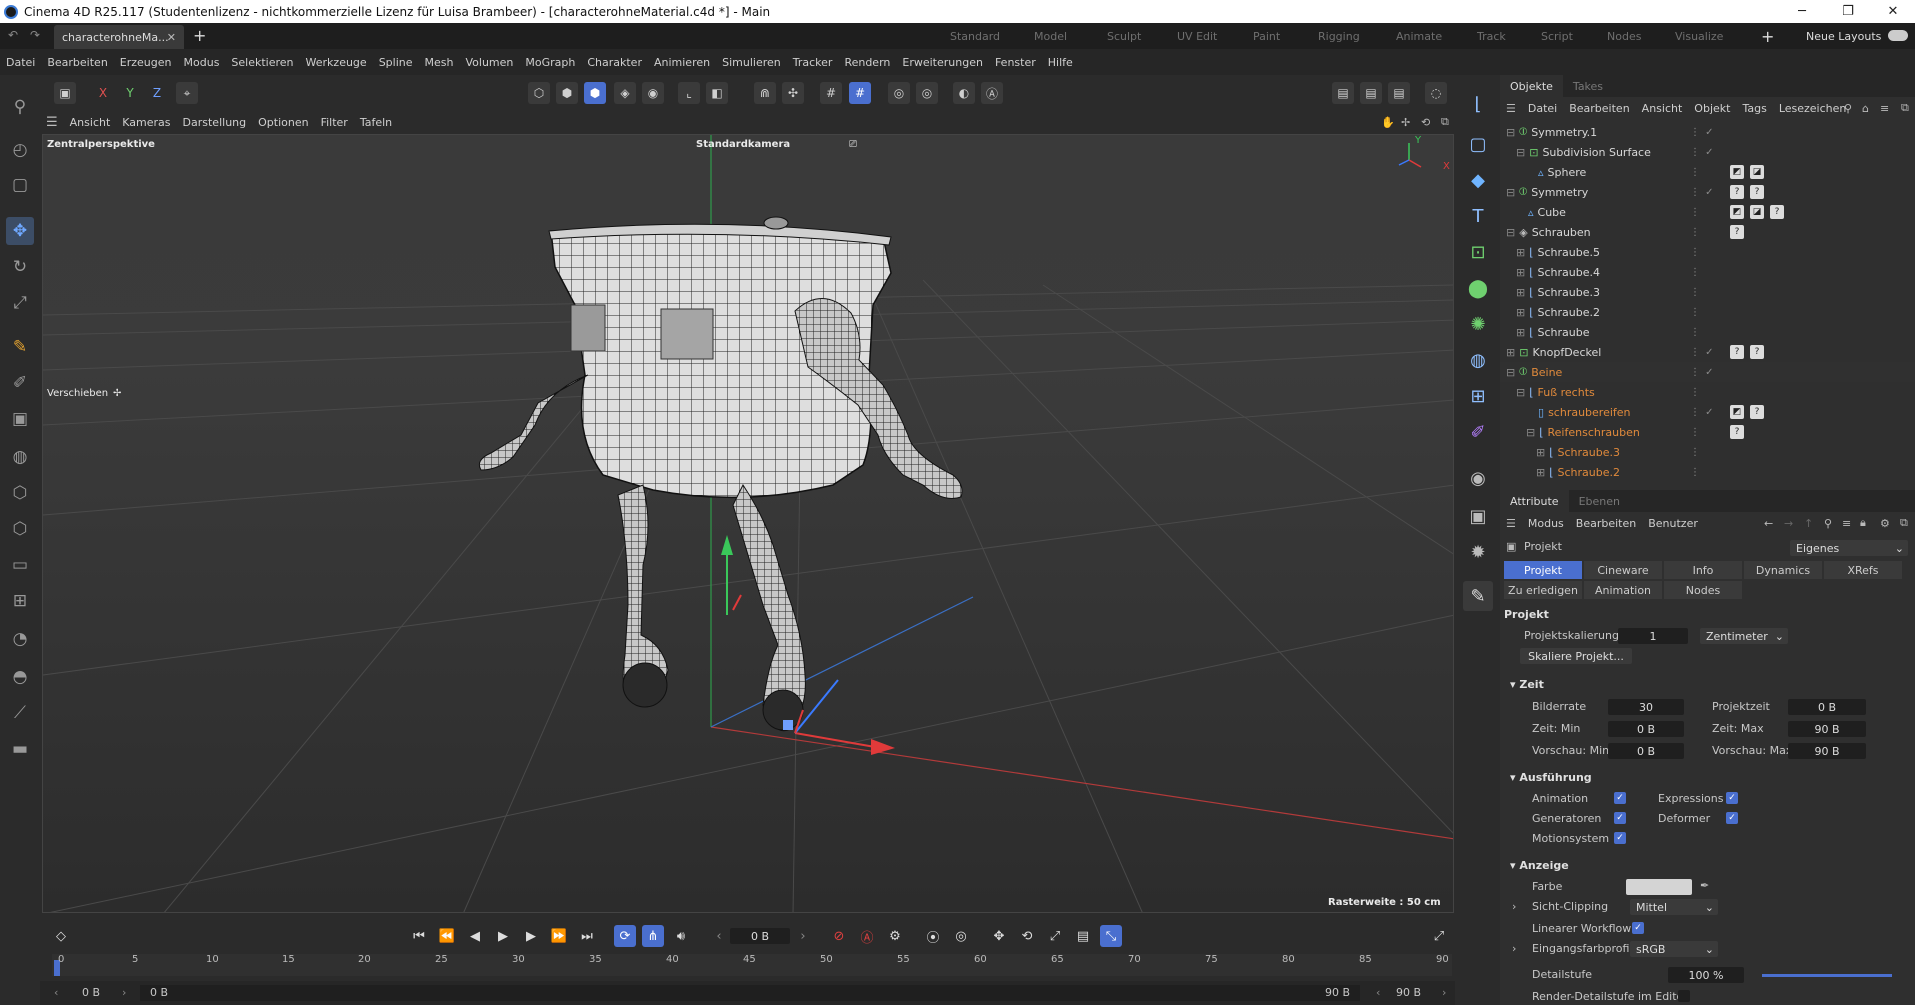  I want to click on layout-nodes: Nodes, so click(1624, 36).